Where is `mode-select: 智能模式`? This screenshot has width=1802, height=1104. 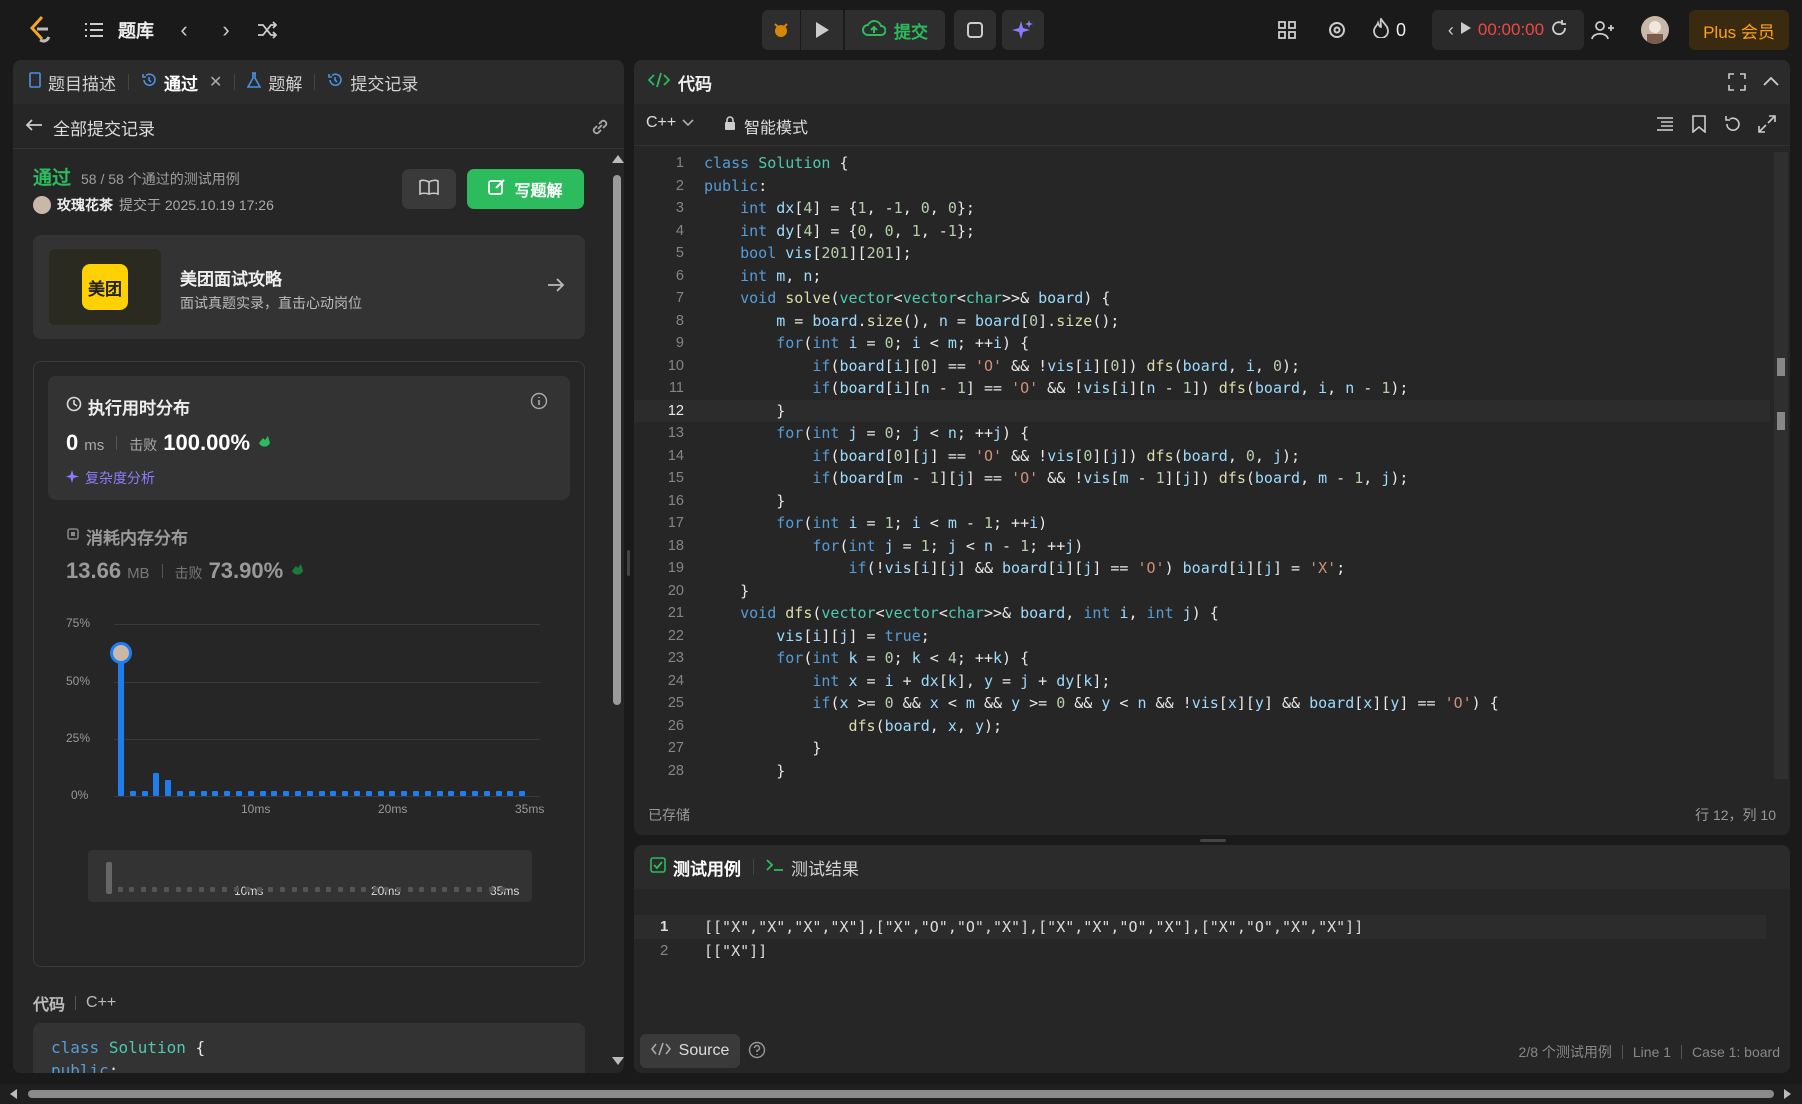 mode-select: 智能模式 is located at coordinates (766, 126).